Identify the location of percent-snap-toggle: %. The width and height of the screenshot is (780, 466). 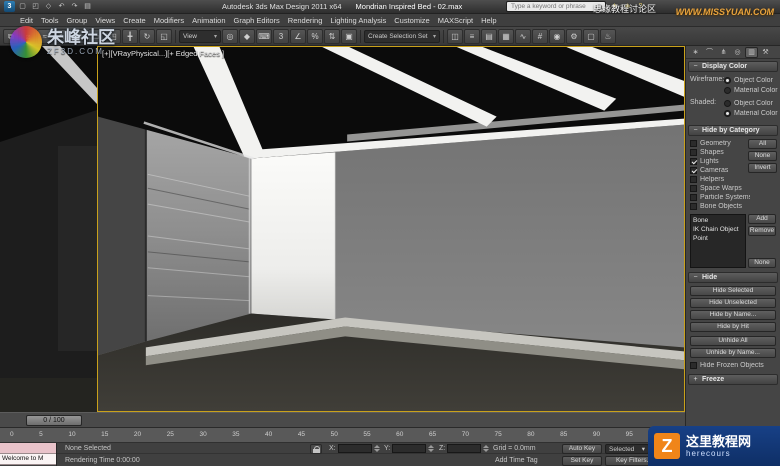
(315, 36).